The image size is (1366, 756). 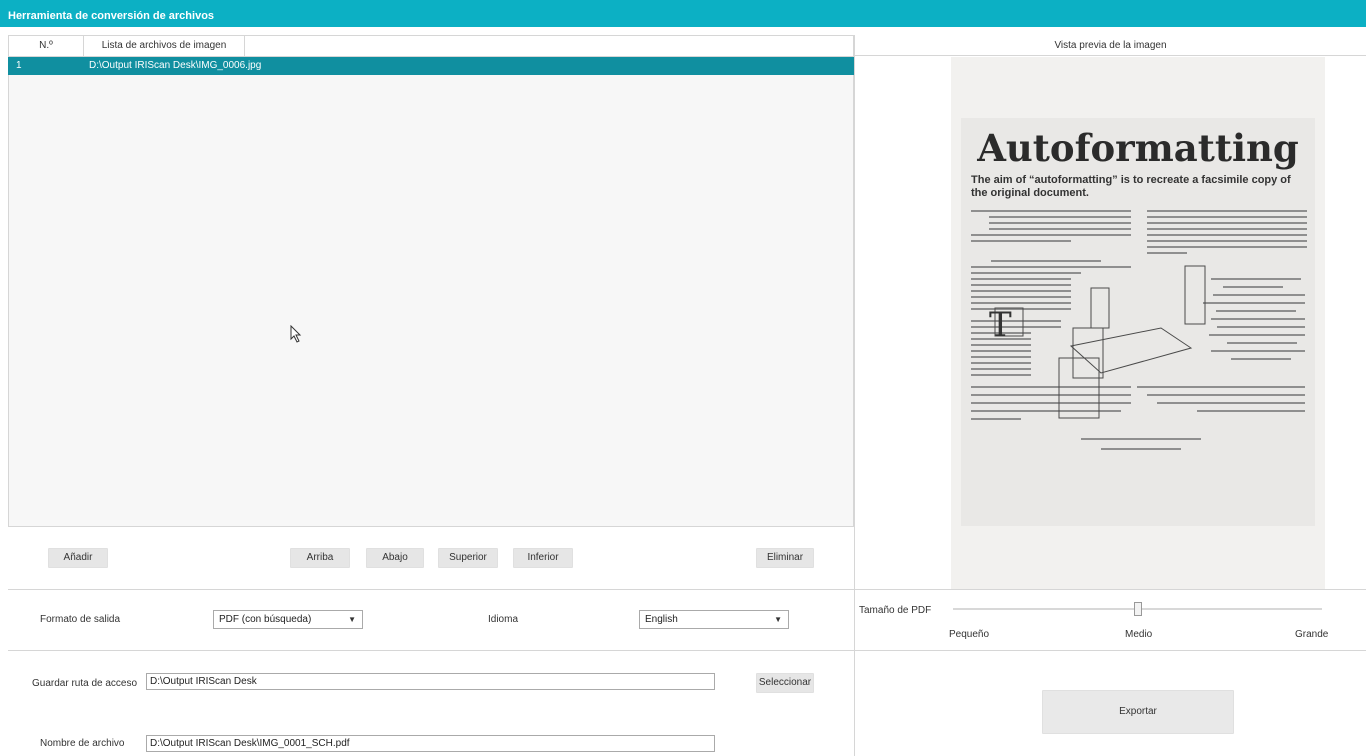 I want to click on language-select-value: English, so click(x=661, y=619).